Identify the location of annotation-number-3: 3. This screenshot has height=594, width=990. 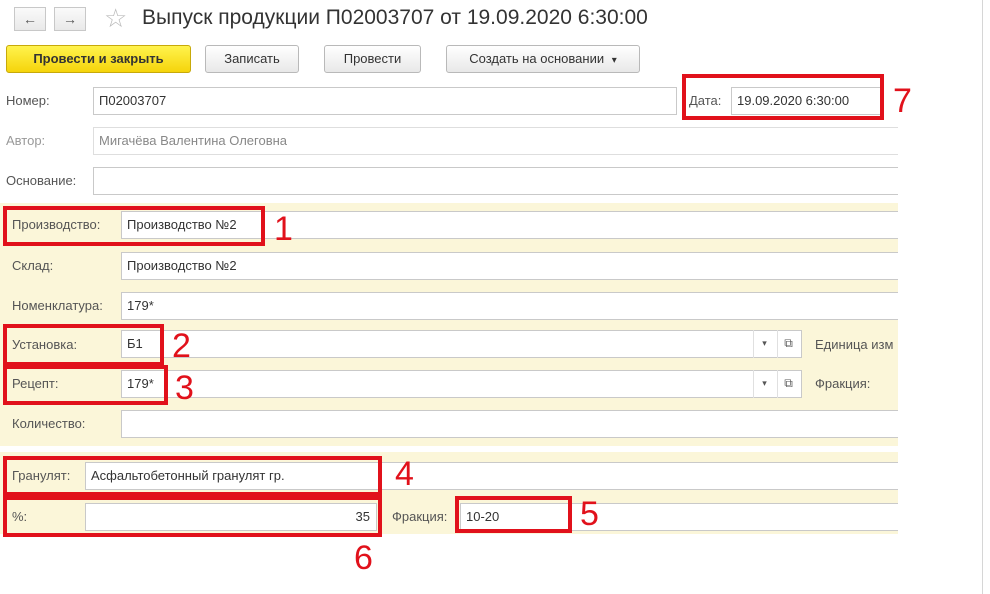
(184, 388).